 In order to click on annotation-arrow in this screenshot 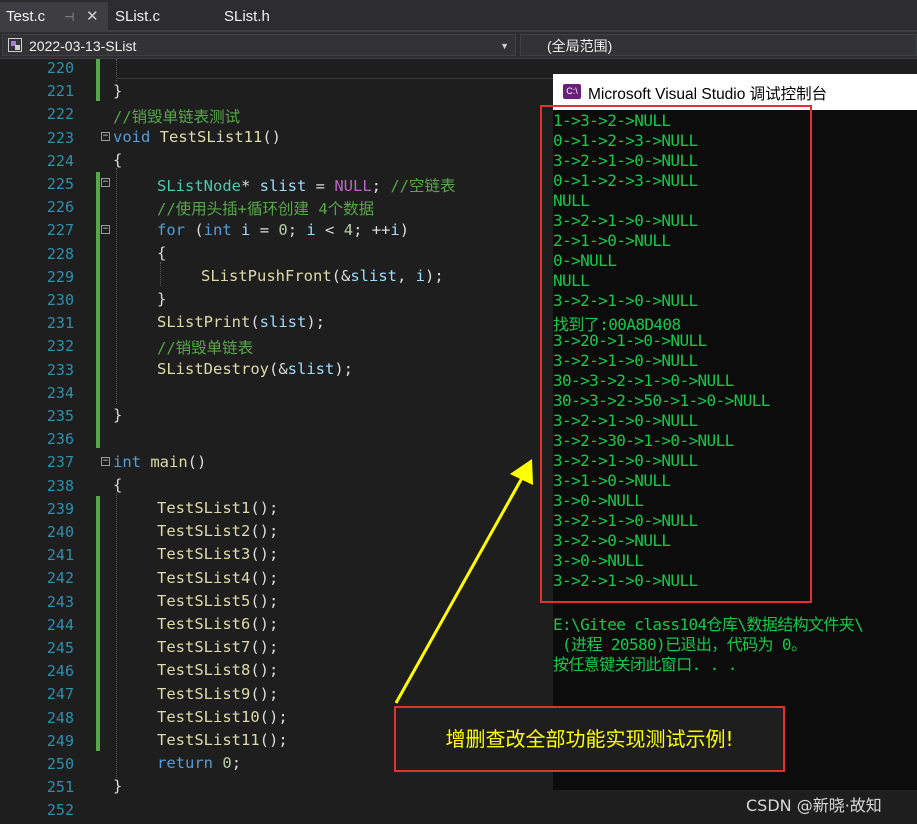, I will do `click(463, 581)`.